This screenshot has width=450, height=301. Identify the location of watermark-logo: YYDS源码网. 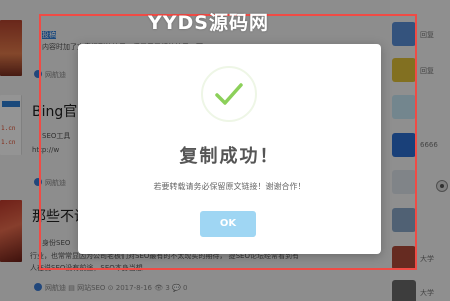
(208, 23).